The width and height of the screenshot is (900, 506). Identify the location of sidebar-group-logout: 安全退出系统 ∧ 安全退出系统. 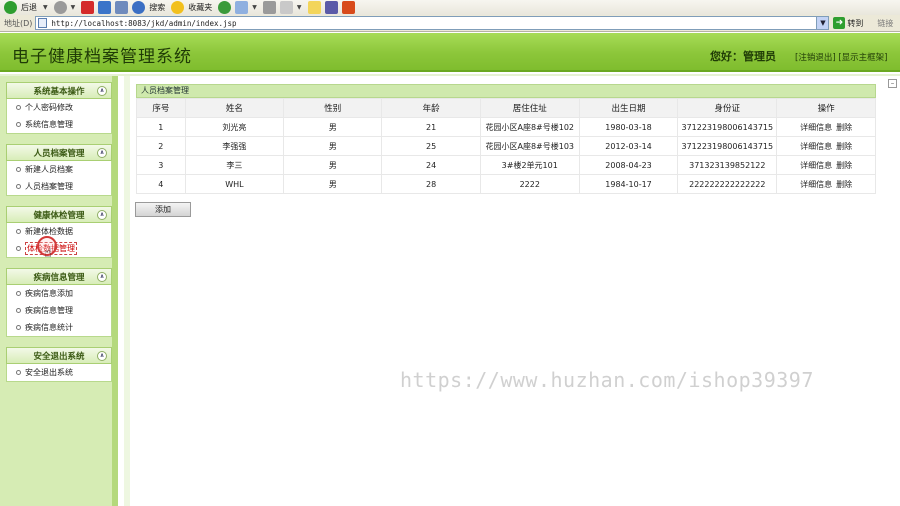
(59, 364).